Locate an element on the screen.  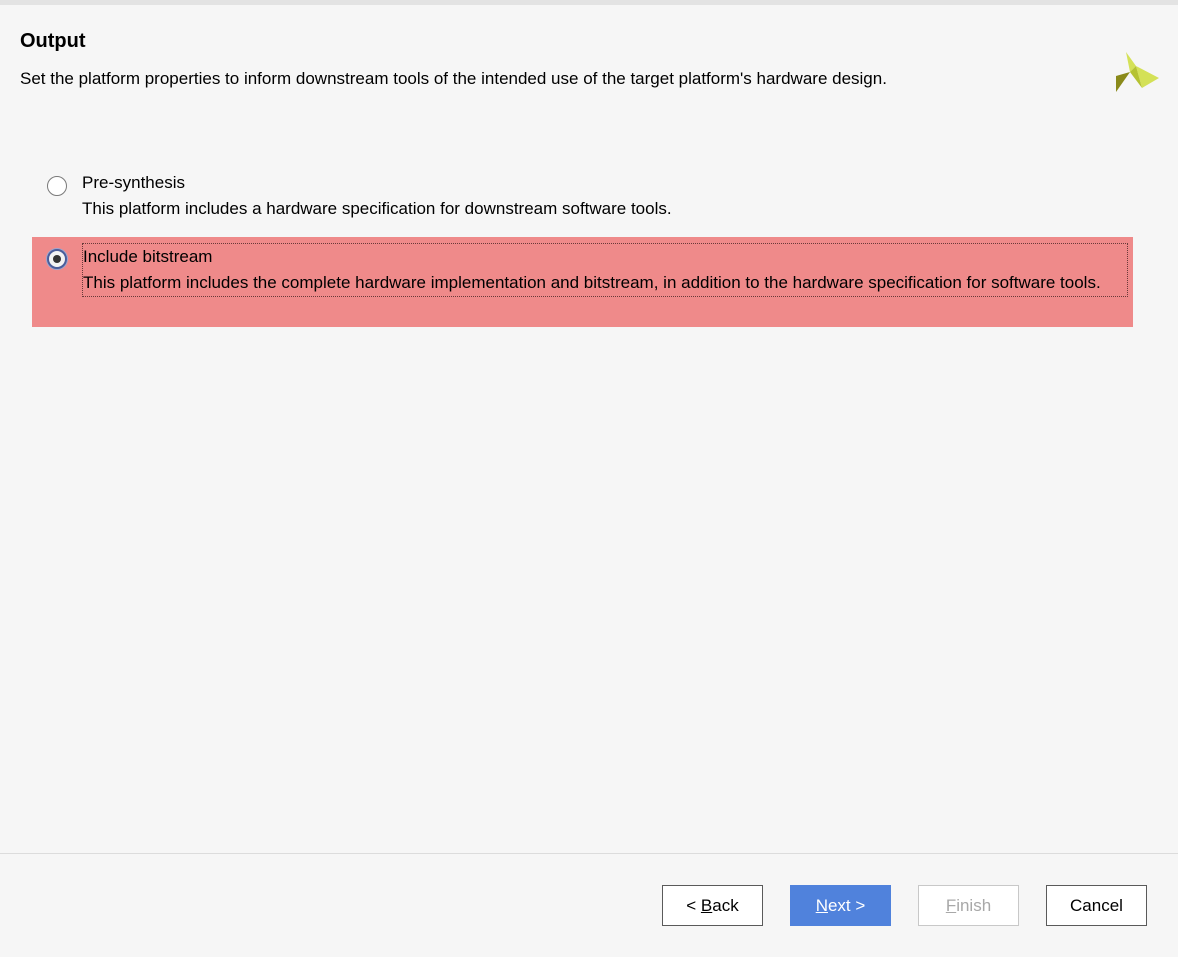
radio-selected-dot is located at coordinates (57, 259).